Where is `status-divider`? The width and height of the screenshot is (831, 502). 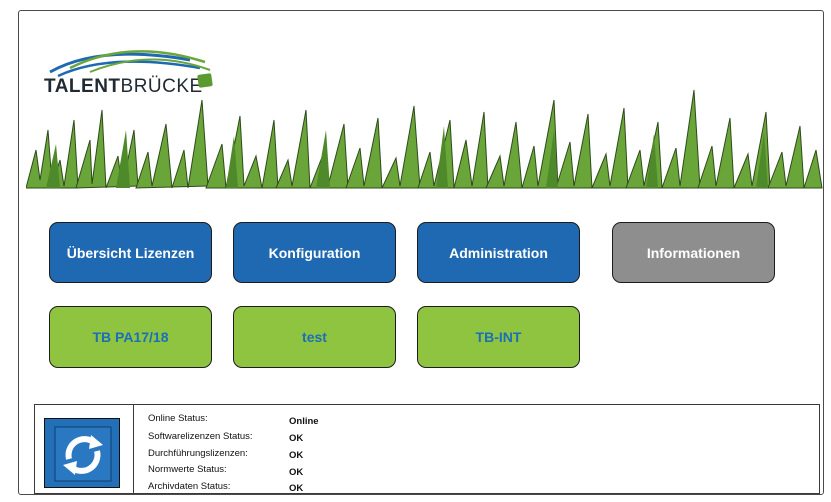
status-divider is located at coordinates (133, 449).